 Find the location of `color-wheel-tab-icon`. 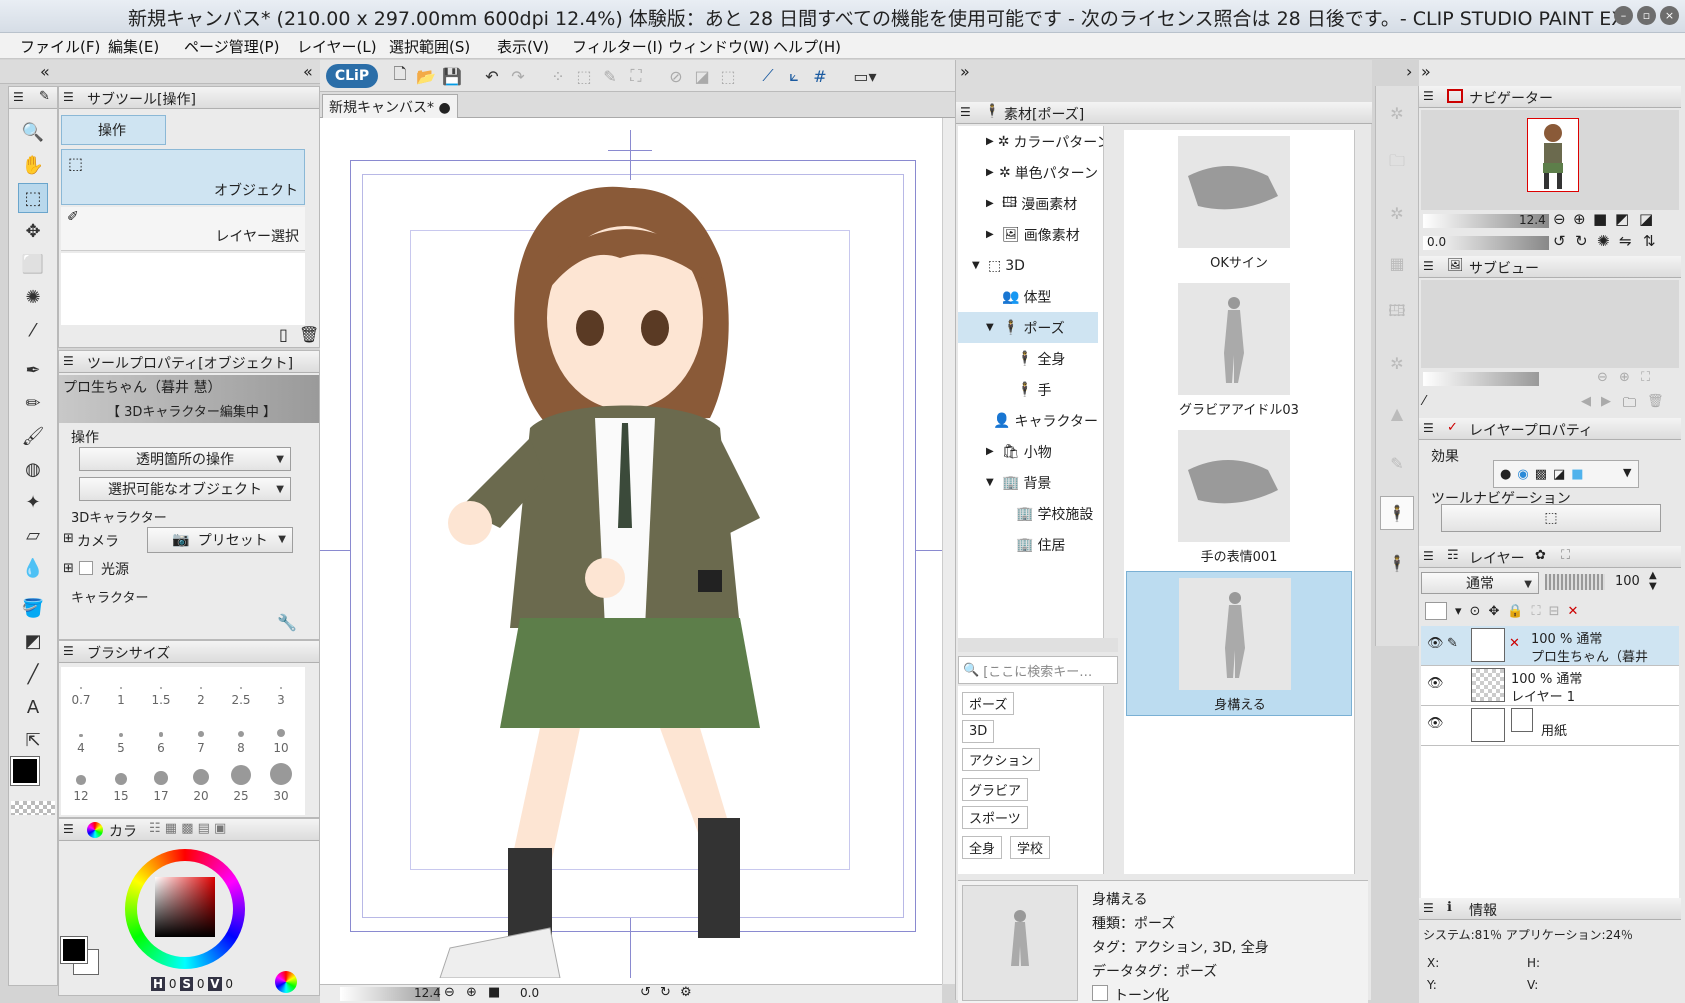

color-wheel-tab-icon is located at coordinates (95, 830).